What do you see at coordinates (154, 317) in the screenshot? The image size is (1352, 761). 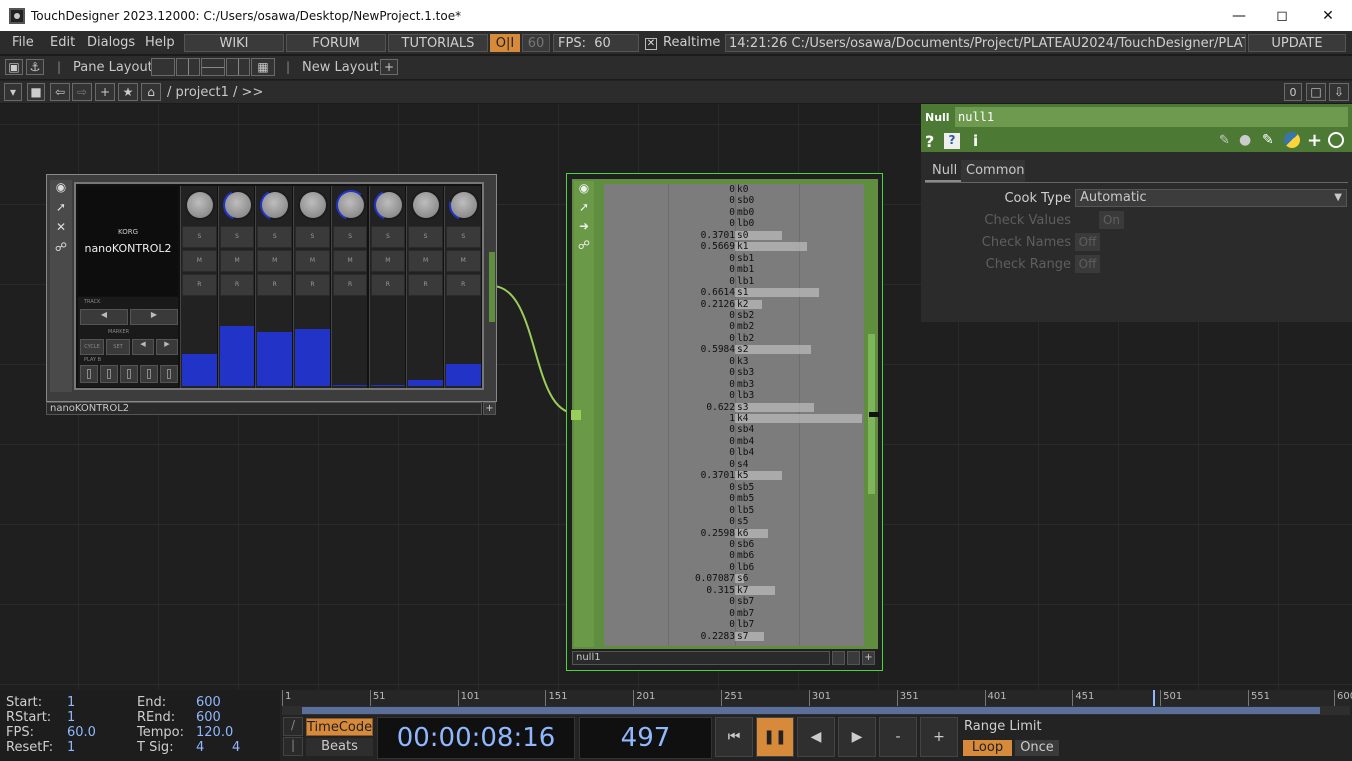 I see `track-next-button: ▶` at bounding box center [154, 317].